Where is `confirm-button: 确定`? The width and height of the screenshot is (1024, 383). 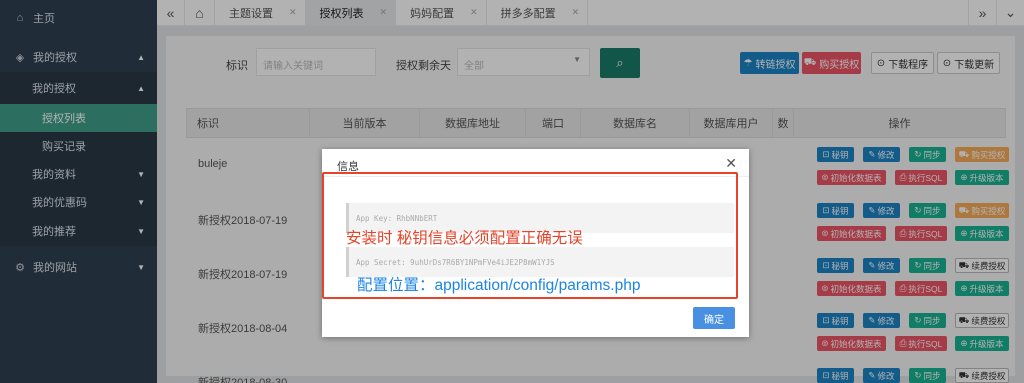 confirm-button: 确定 is located at coordinates (714, 318).